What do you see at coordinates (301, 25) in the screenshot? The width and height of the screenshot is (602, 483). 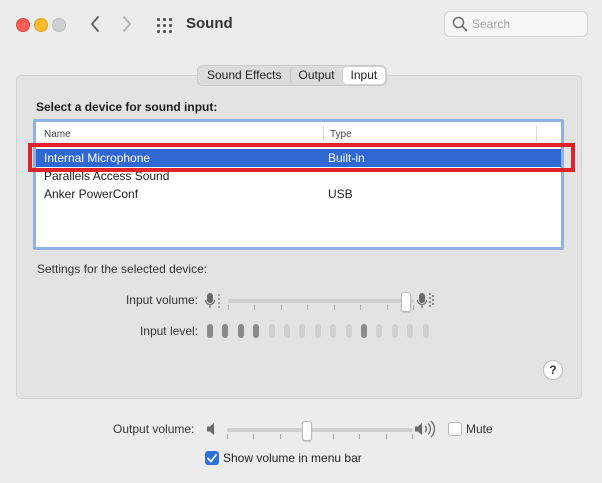 I see `title-bar: Sound` at bounding box center [301, 25].